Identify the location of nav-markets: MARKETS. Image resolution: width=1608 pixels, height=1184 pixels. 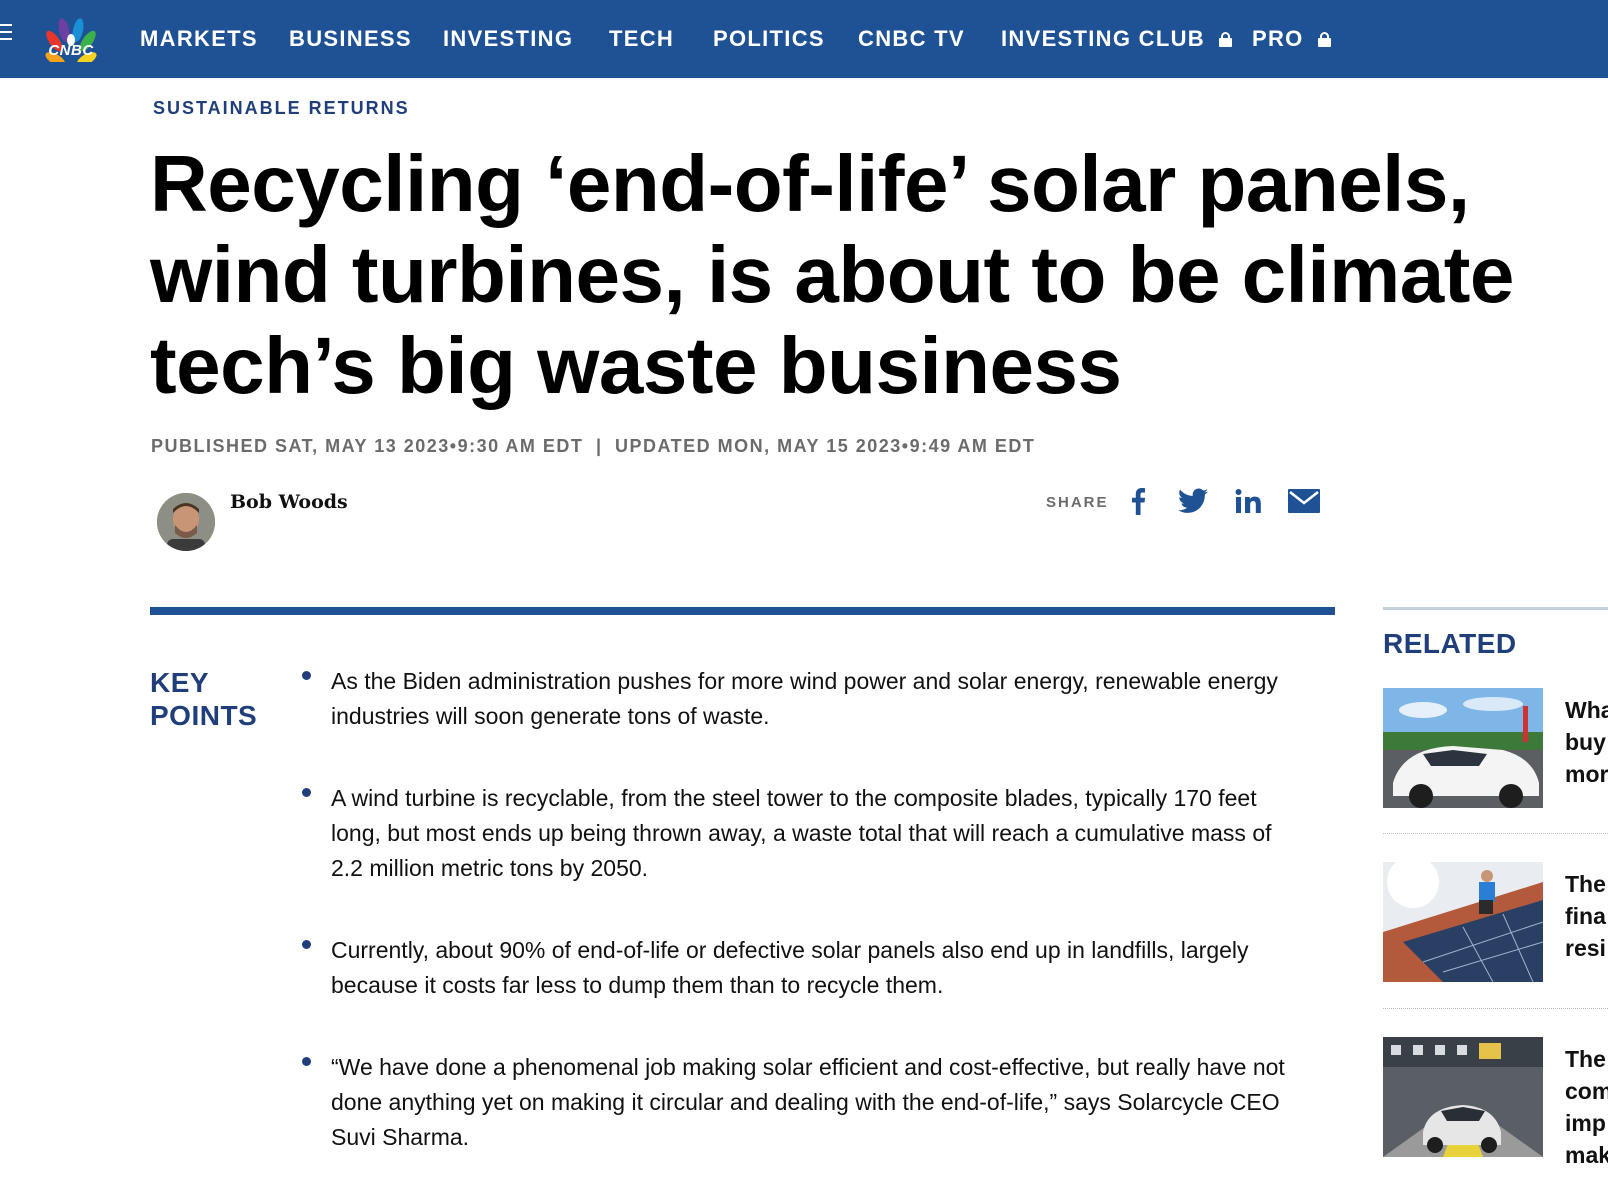
(199, 39).